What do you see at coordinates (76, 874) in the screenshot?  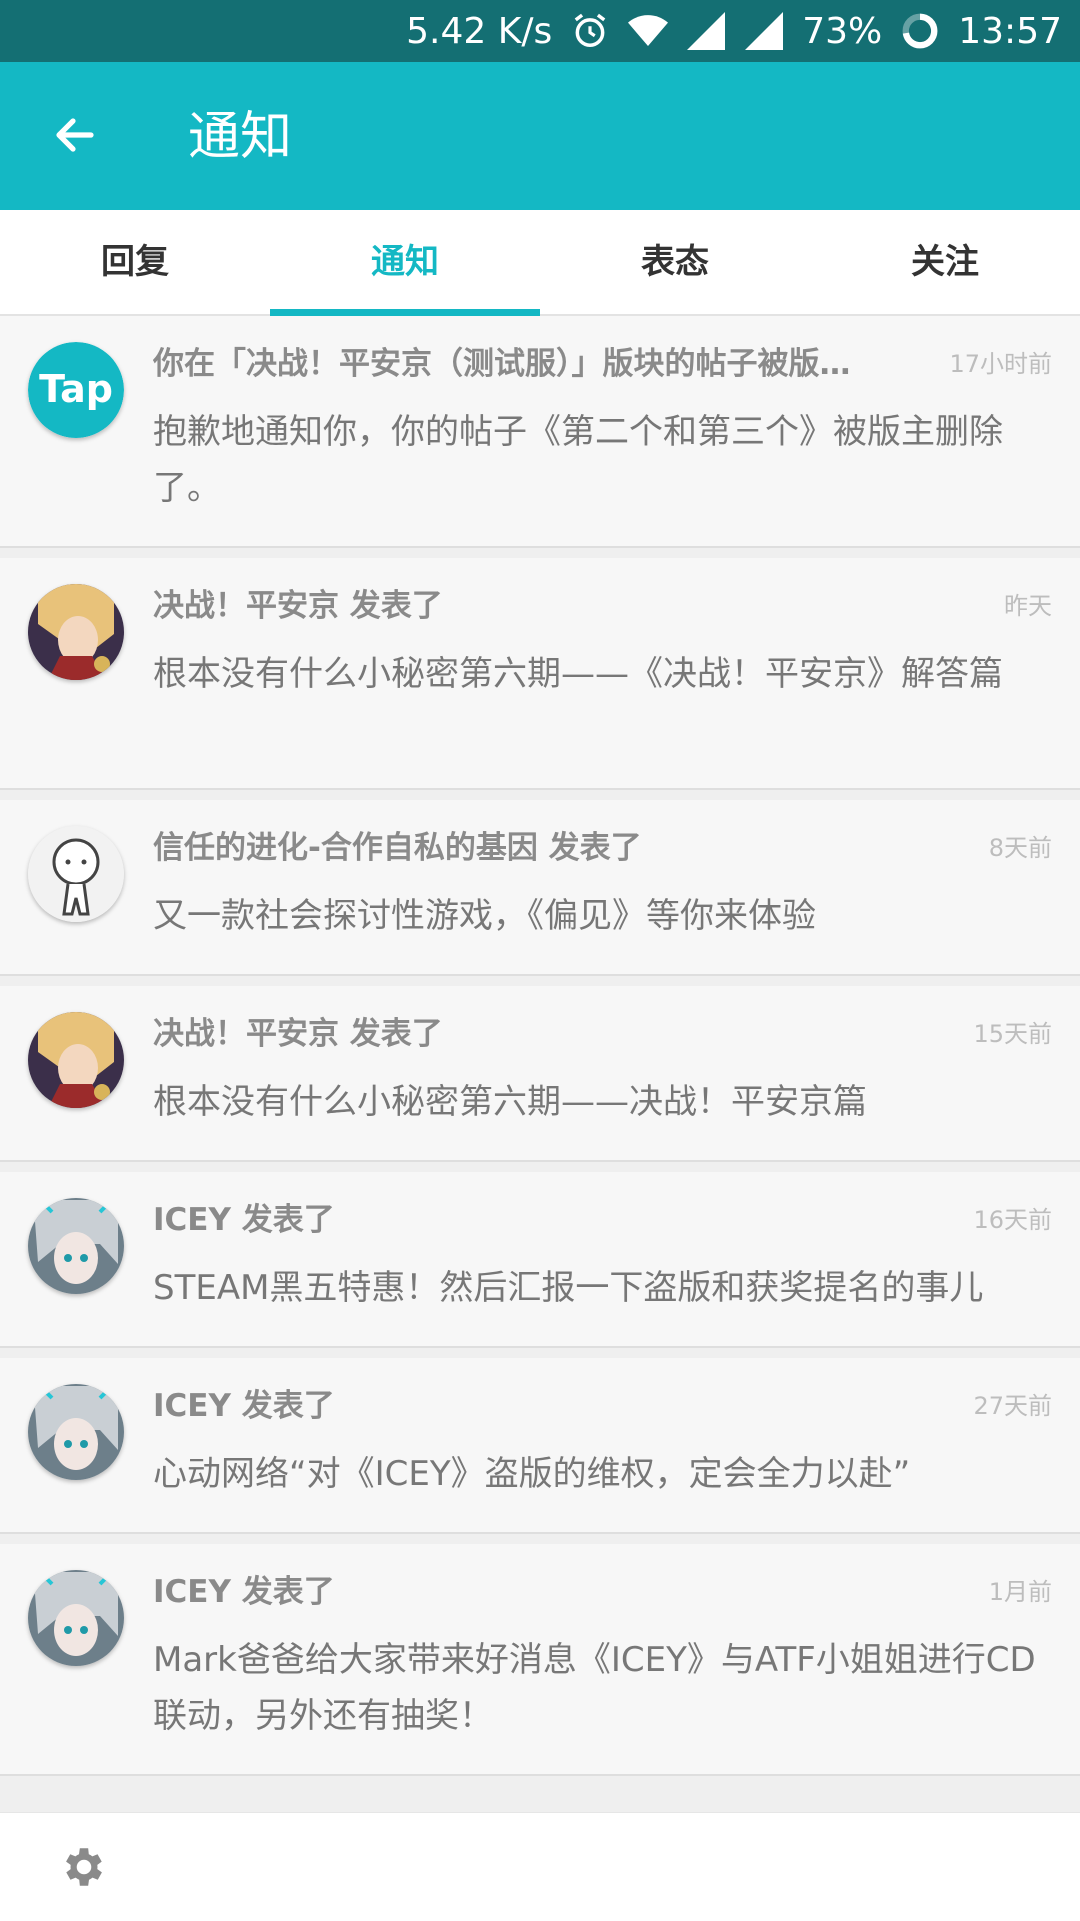 I see `stick-figure-avatar` at bounding box center [76, 874].